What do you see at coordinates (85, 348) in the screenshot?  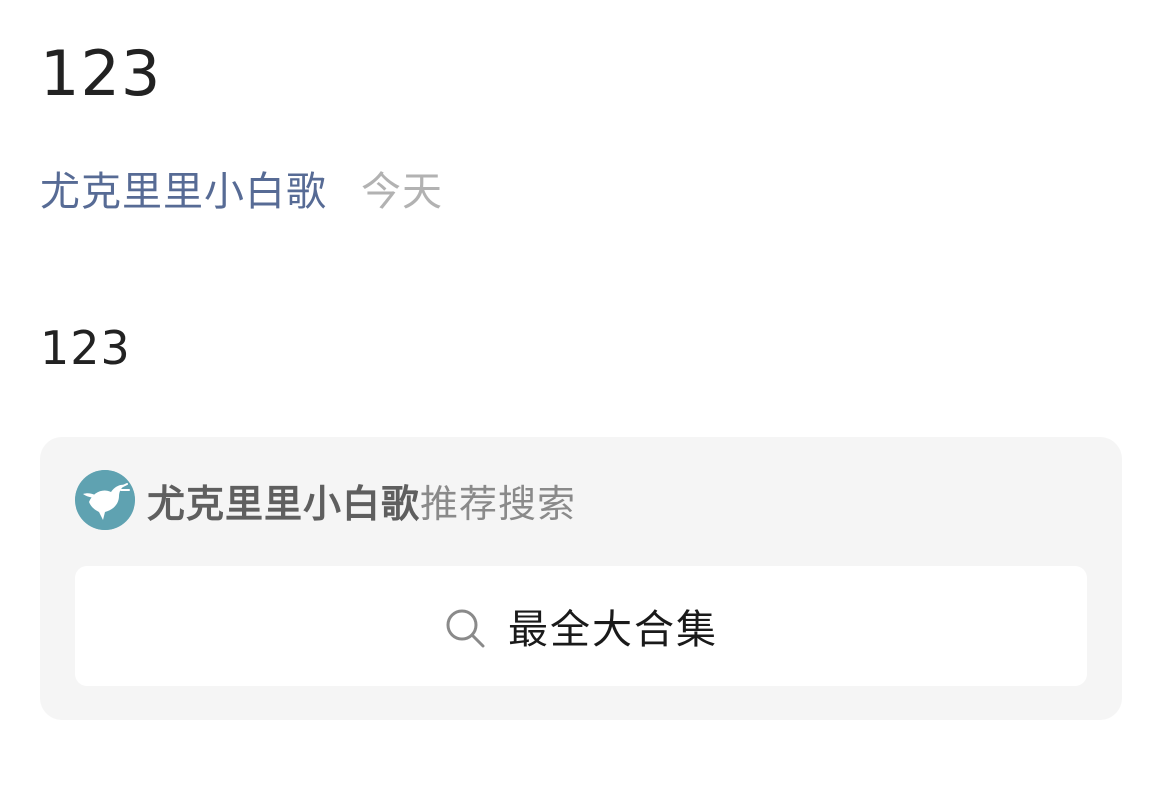 I see `article-body: 123` at bounding box center [85, 348].